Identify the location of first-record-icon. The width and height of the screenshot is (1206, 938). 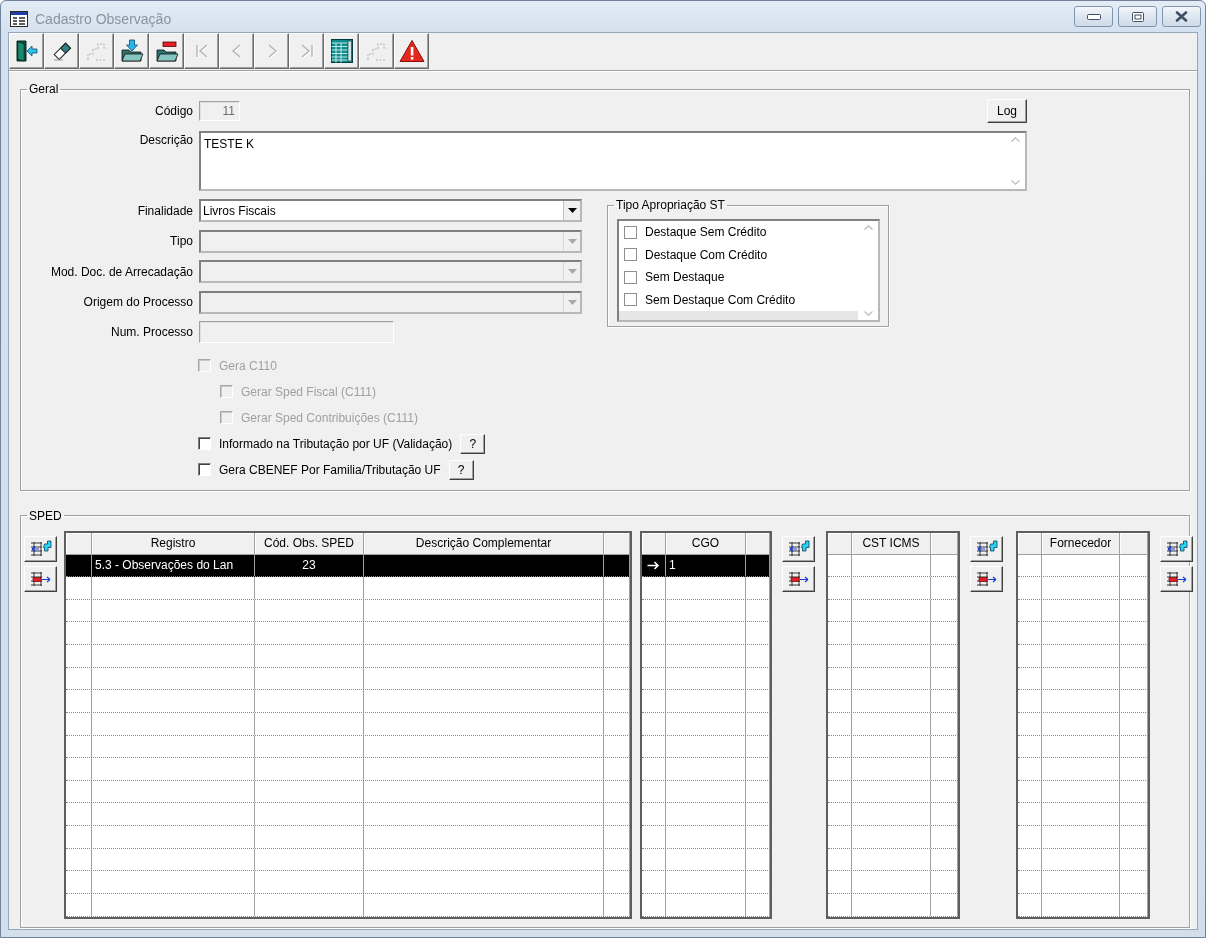
(201, 51).